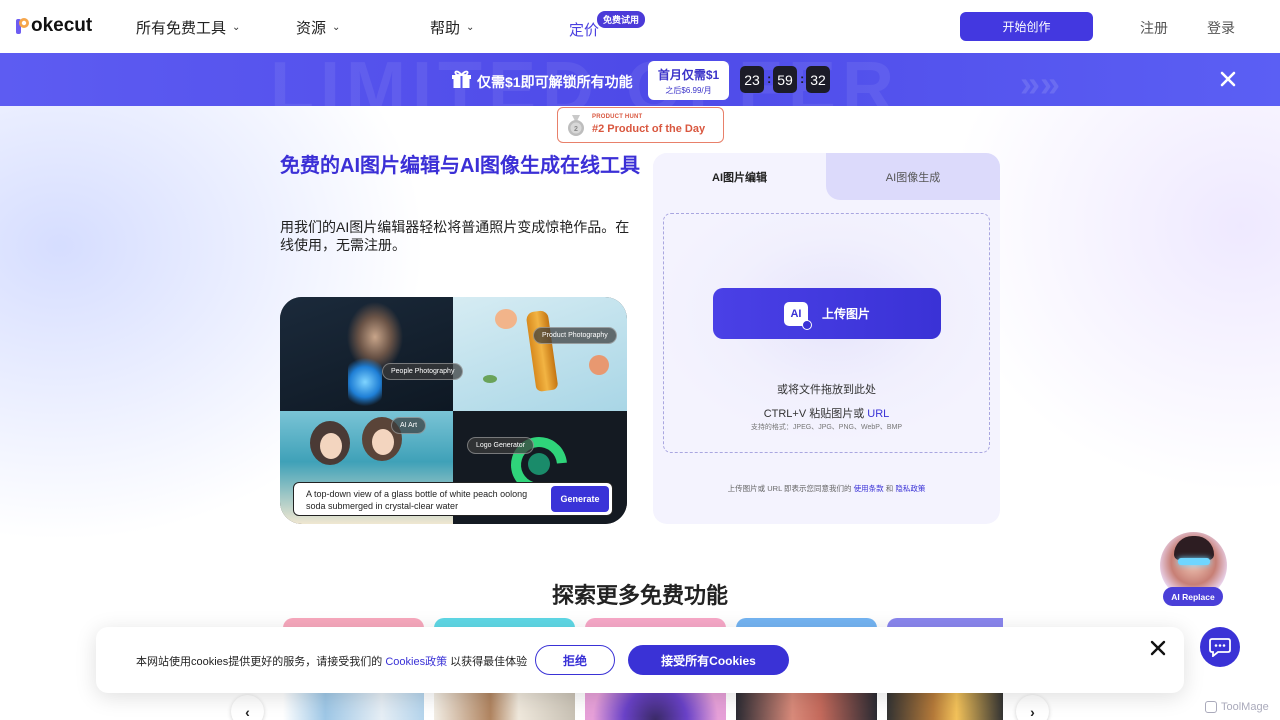 This screenshot has height=720, width=1280. Describe the element at coordinates (576, 129) in the screenshot. I see `svg-text: 2` at that location.